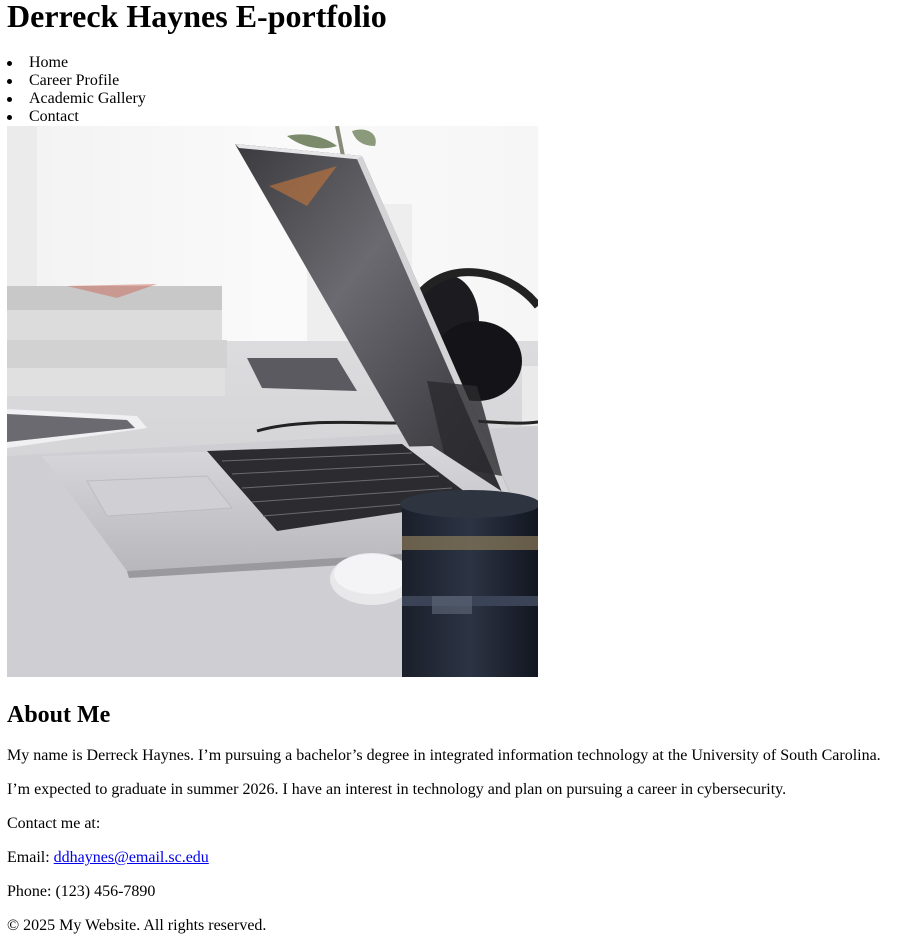 This screenshot has height=944, width=908. Describe the element at coordinates (454, 63) in the screenshot. I see `nav-item-home: Home` at that location.